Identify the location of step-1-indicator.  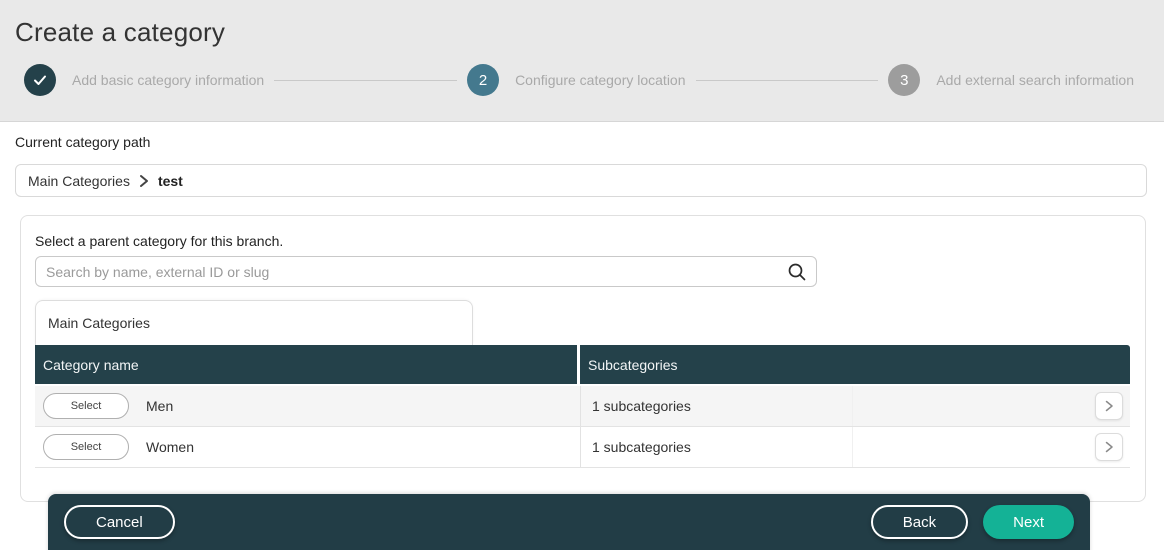
(40, 80).